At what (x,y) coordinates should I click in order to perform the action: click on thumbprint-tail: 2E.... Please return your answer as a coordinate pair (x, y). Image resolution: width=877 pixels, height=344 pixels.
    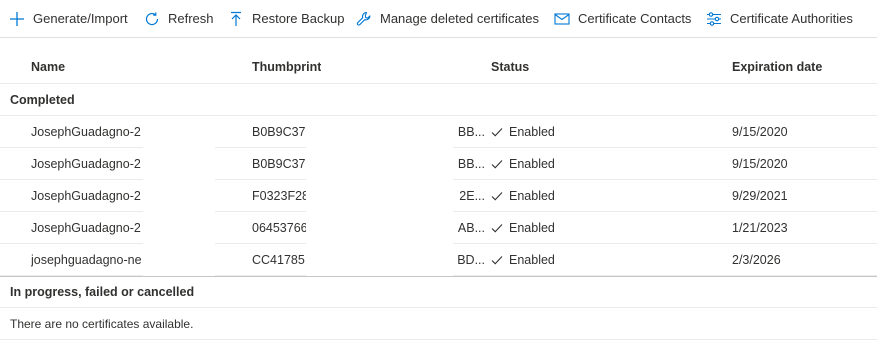
    Looking at the image, I should click on (472, 195).